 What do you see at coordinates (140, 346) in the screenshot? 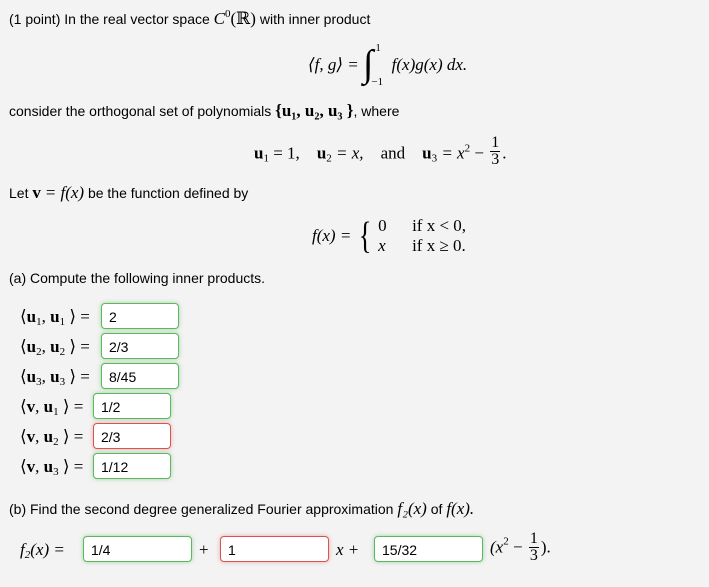
I see `answer-u2-u2: 2/3` at bounding box center [140, 346].